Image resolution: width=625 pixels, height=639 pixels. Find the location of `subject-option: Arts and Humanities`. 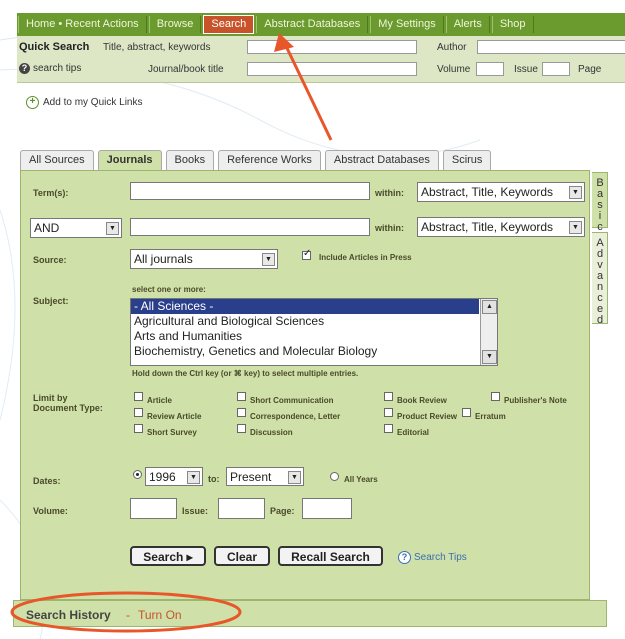

subject-option: Arts and Humanities is located at coordinates (314, 336).